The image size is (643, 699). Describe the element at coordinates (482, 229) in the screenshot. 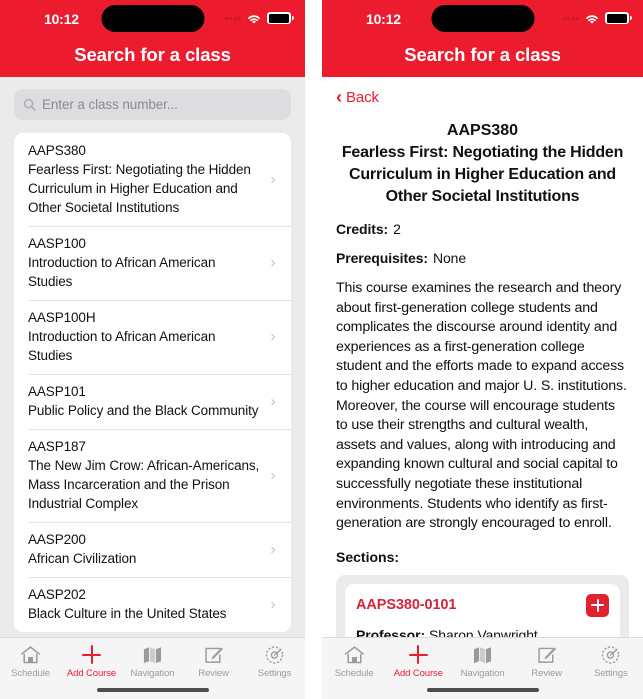

I see `credits-row: Credits: 2` at that location.